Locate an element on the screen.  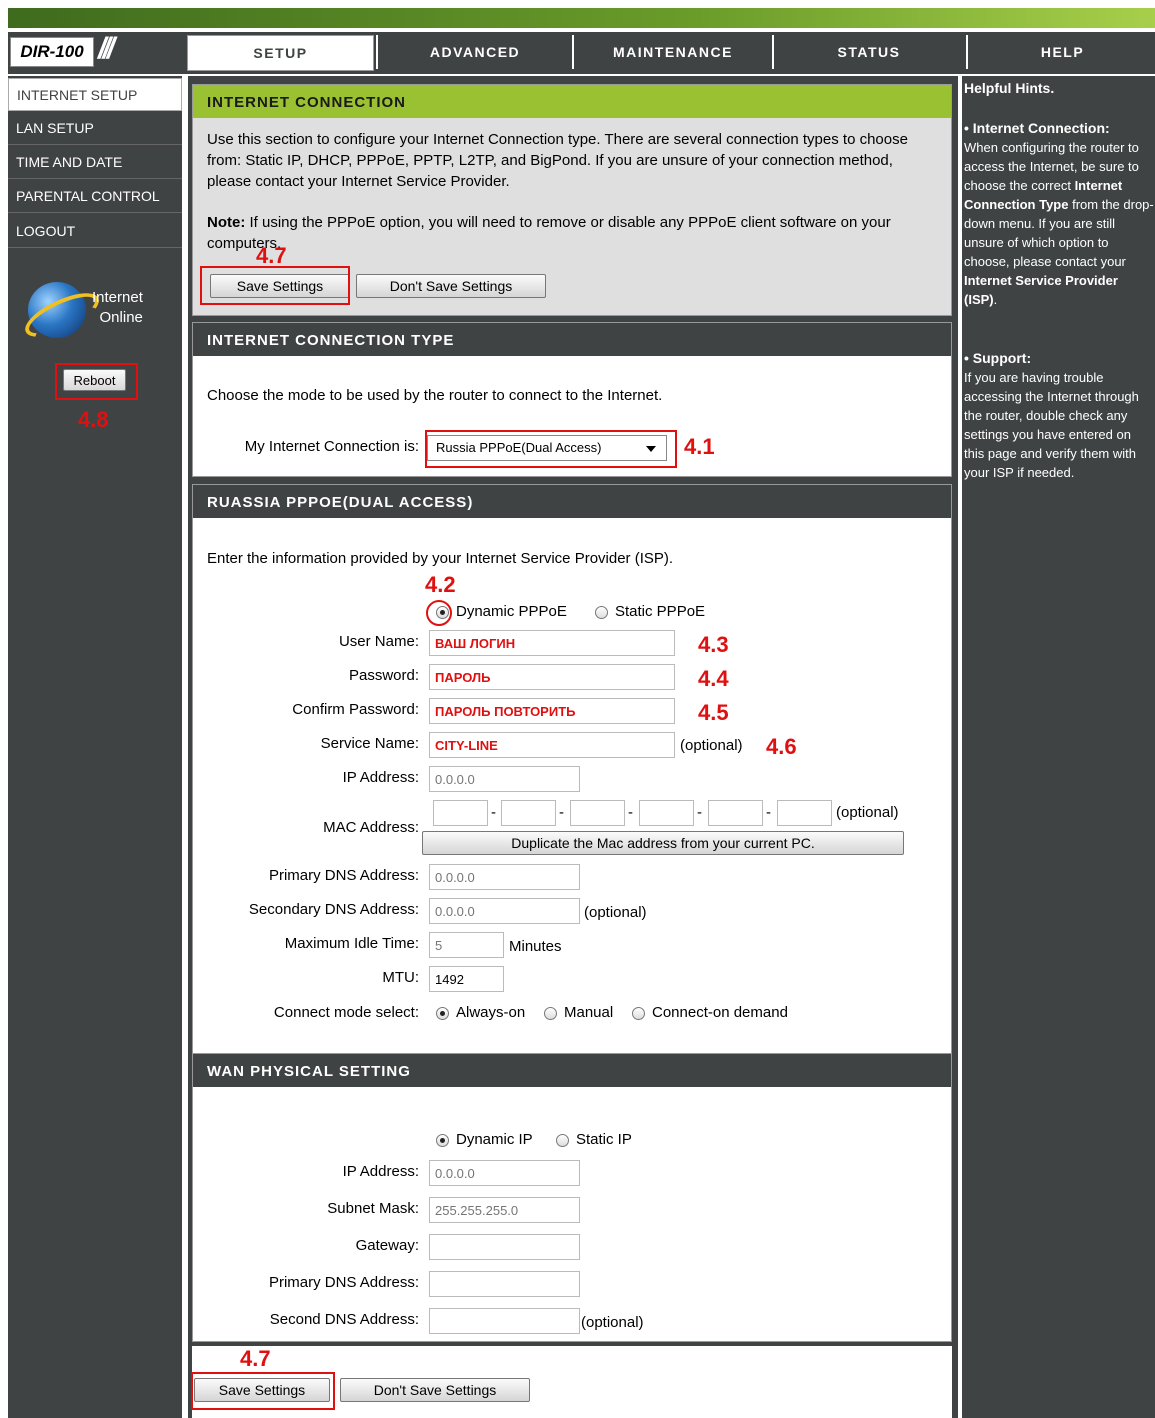
annotation-label-4-8: 4.8 is located at coordinates (93, 419).